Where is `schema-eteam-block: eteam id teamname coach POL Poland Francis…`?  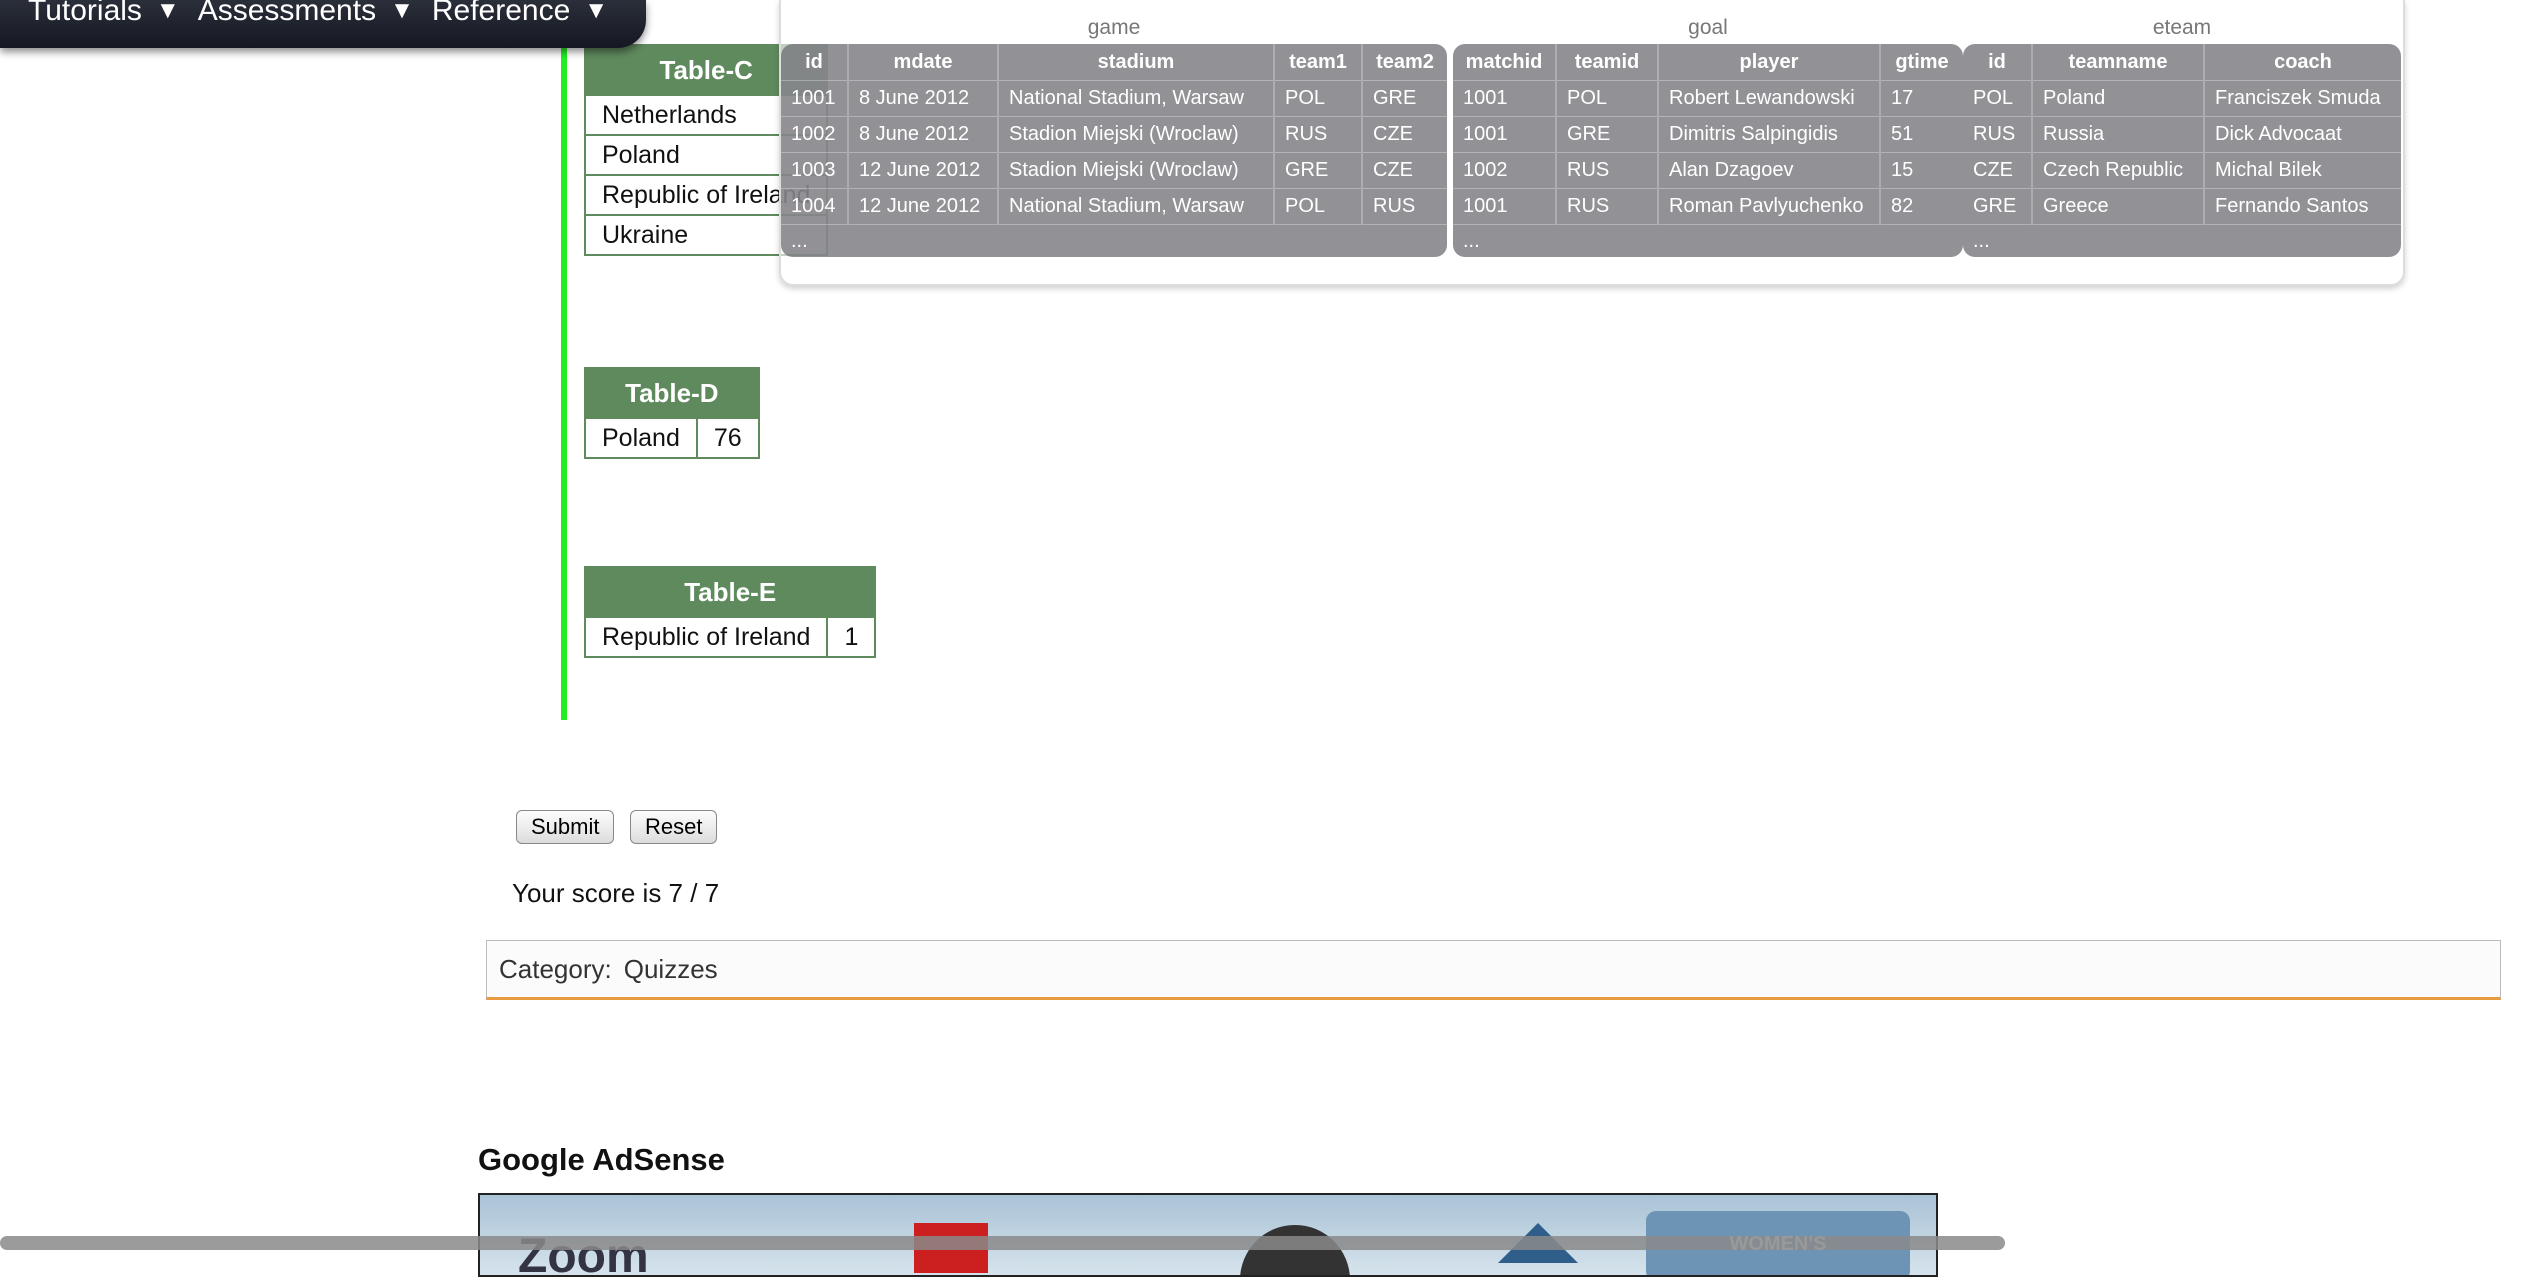 schema-eteam-block: eteam id teamname coach POL Poland Francis… is located at coordinates (2182, 134).